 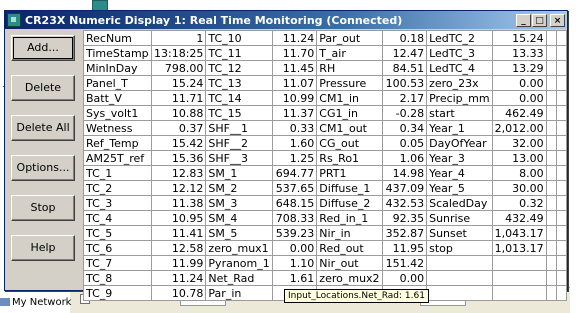 What do you see at coordinates (294, 98) in the screenshot?
I see `field-value-cell: 10.99` at bounding box center [294, 98].